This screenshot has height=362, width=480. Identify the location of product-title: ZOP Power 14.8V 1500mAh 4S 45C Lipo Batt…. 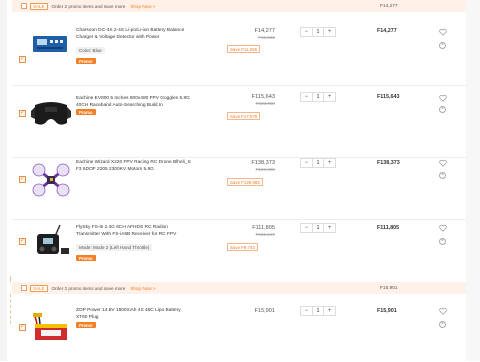
(134, 315).